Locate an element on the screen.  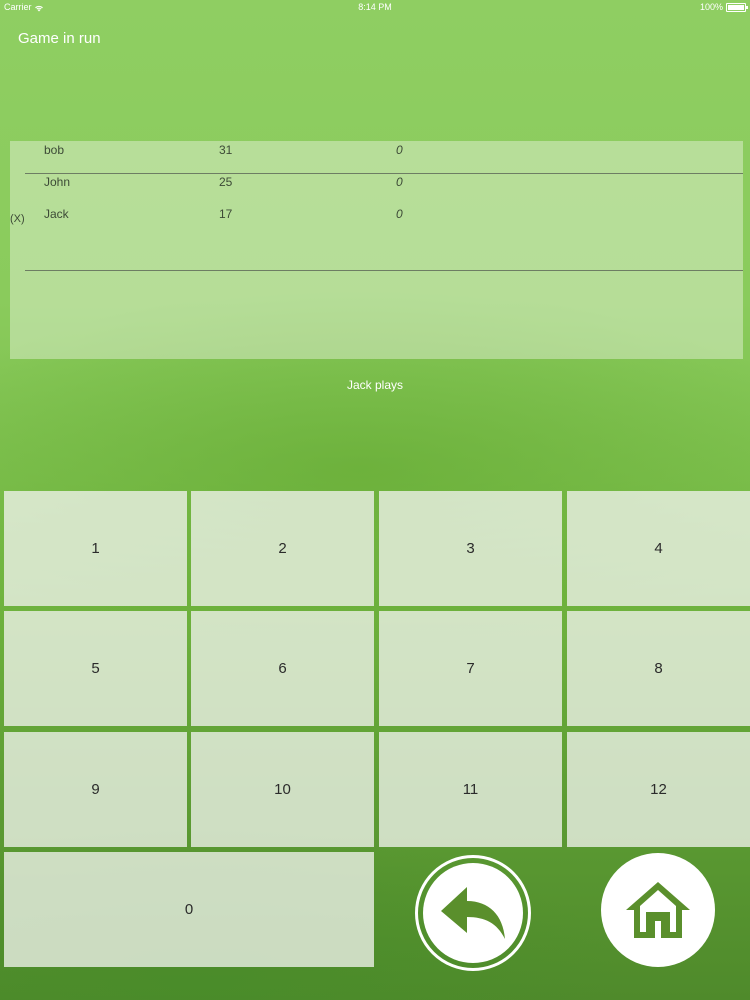
status-bar: Carrier 8:14 PM 100% is located at coordinates (375, 7).